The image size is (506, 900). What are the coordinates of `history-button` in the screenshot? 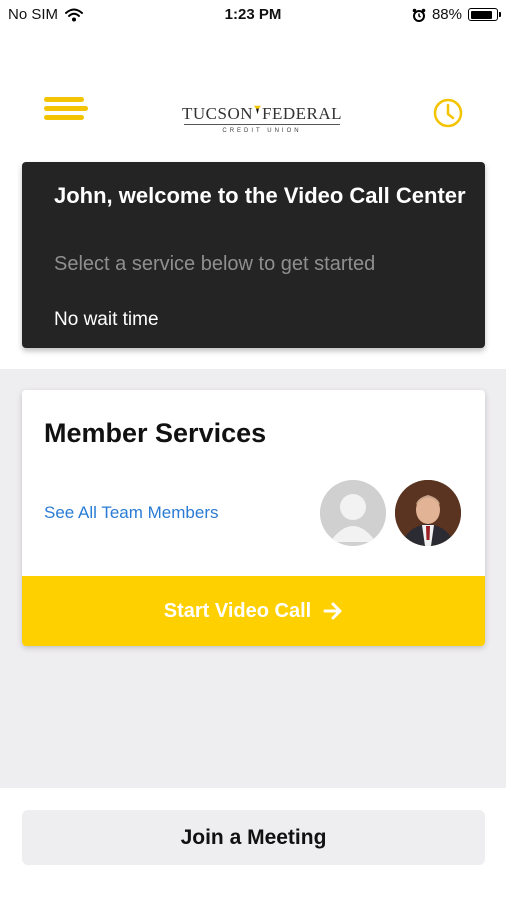 It's located at (448, 113).